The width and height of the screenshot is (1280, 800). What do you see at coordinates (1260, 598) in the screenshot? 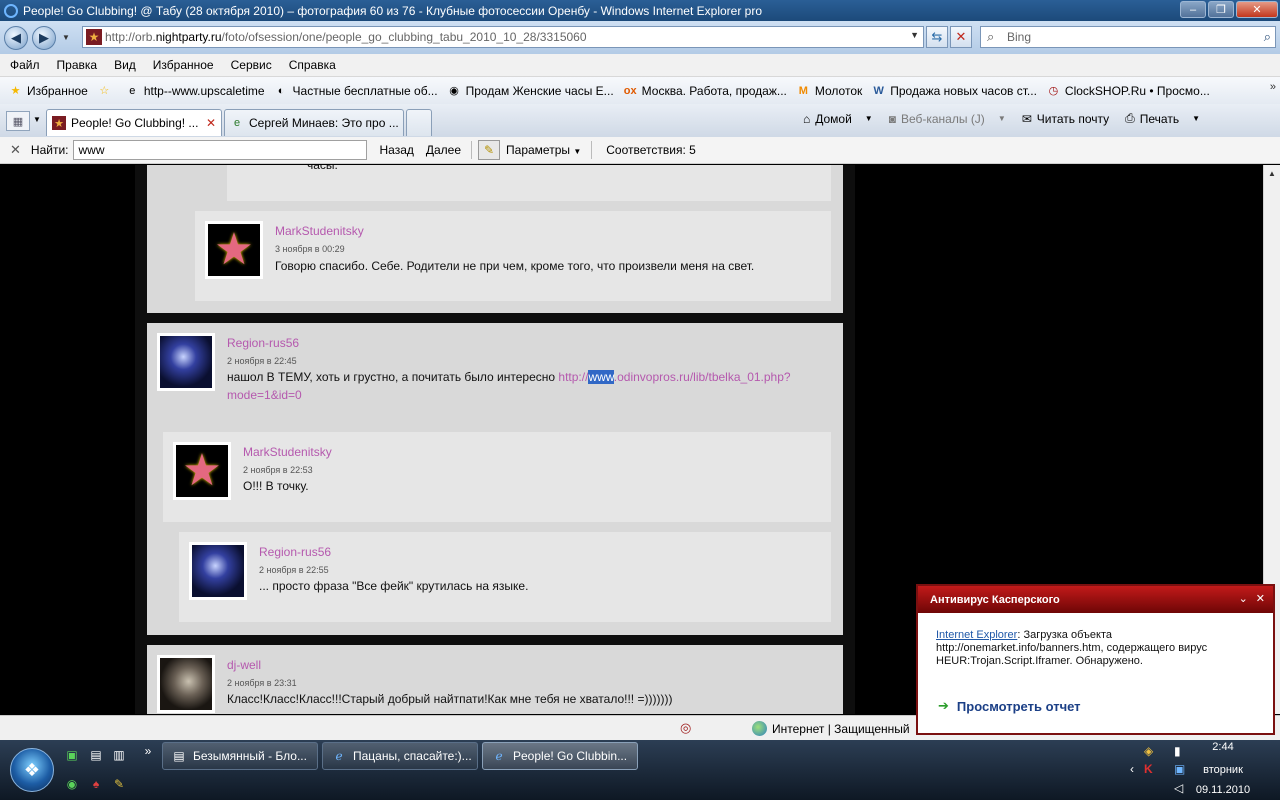
I see `close-icon: ✕` at bounding box center [1260, 598].